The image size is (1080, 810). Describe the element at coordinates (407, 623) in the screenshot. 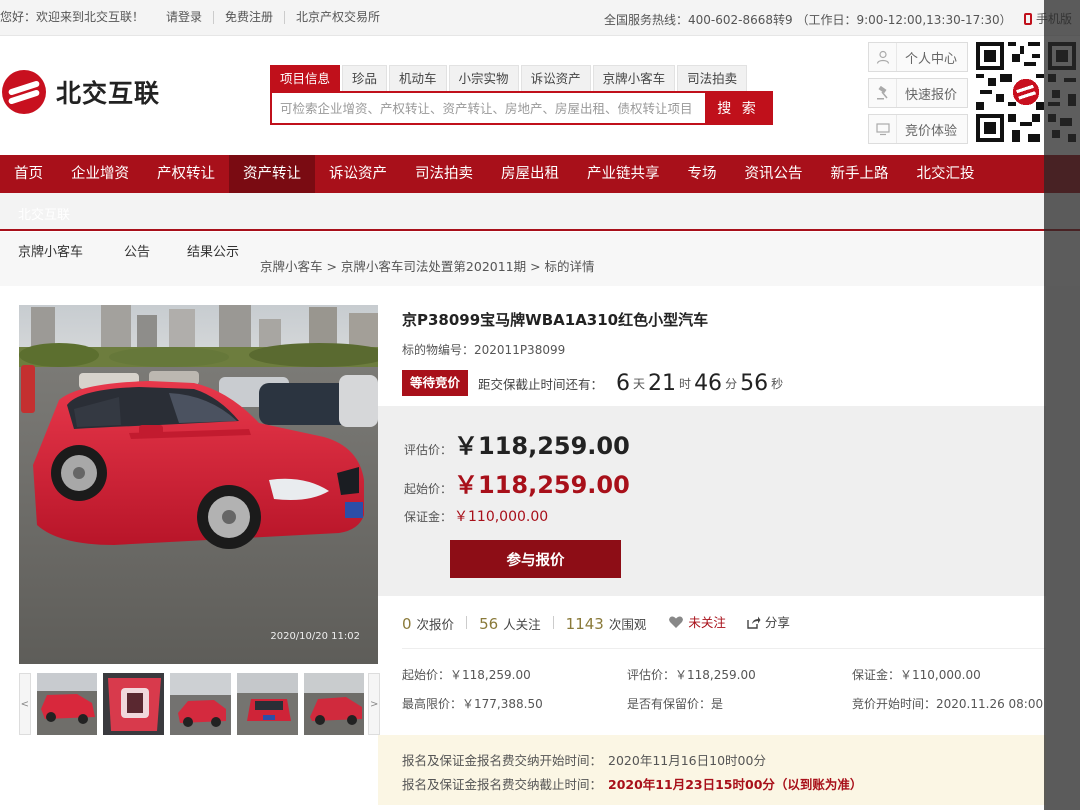

I see `bid-count: 0` at that location.